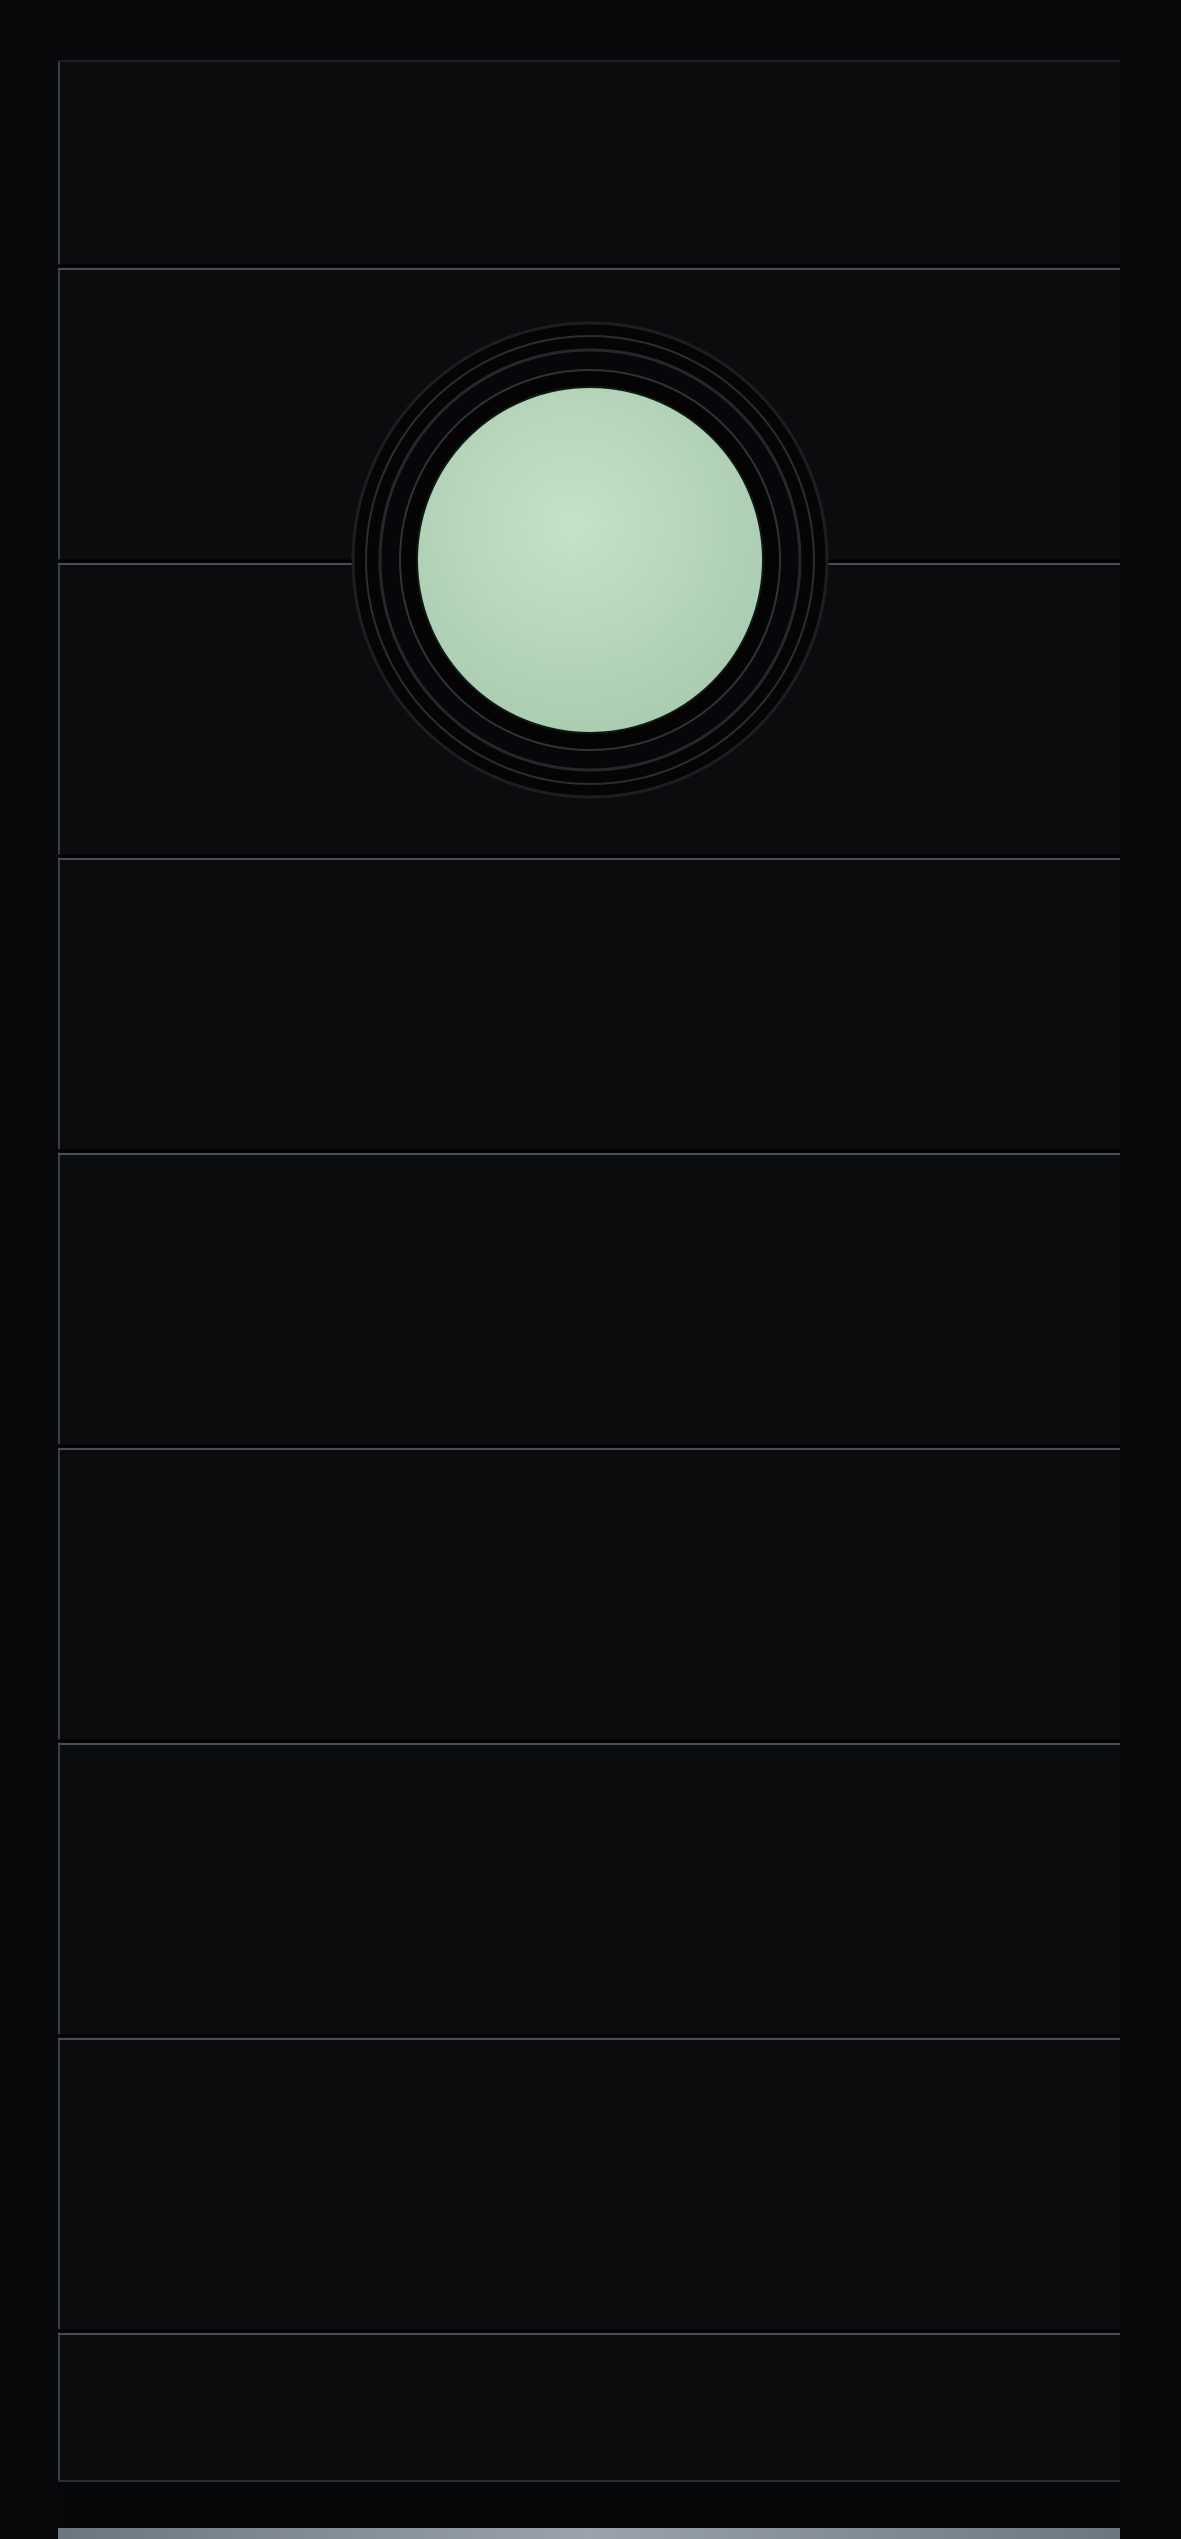 Image resolution: width=1181 pixels, height=2539 pixels. I want to click on bottom-rail, so click(589, 2504).